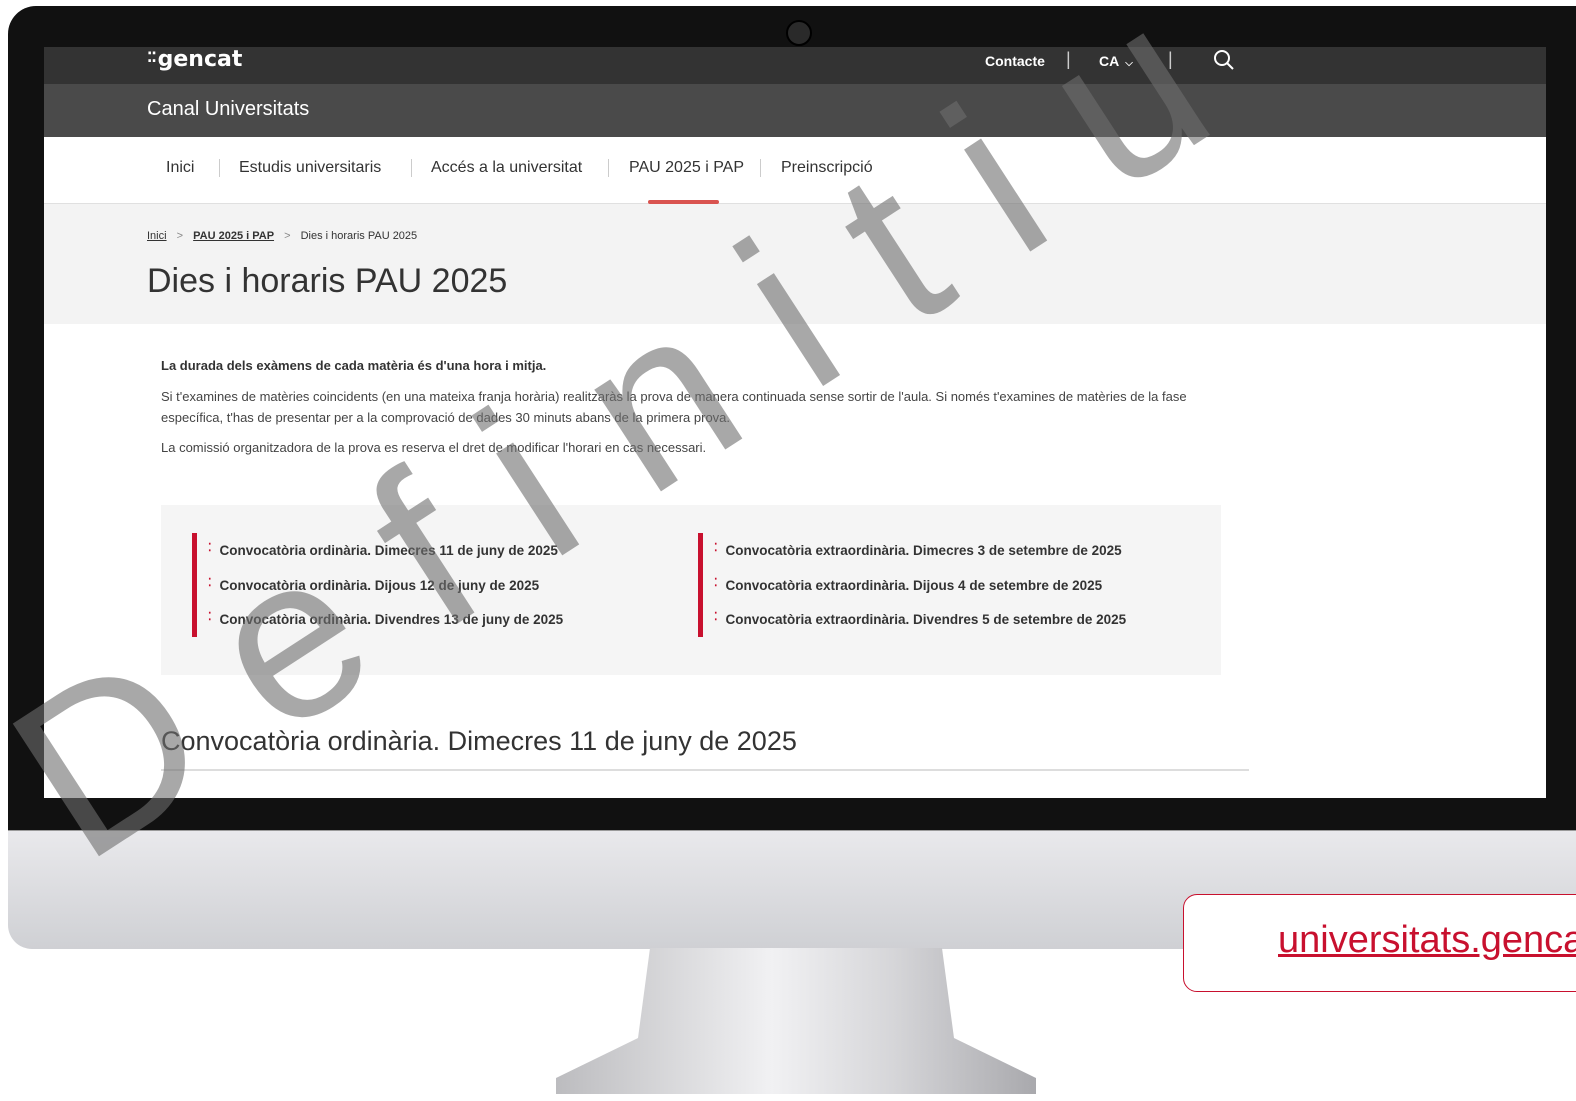 The image size is (1576, 1101). I want to click on nav-item-inici: Inici, so click(180, 168).